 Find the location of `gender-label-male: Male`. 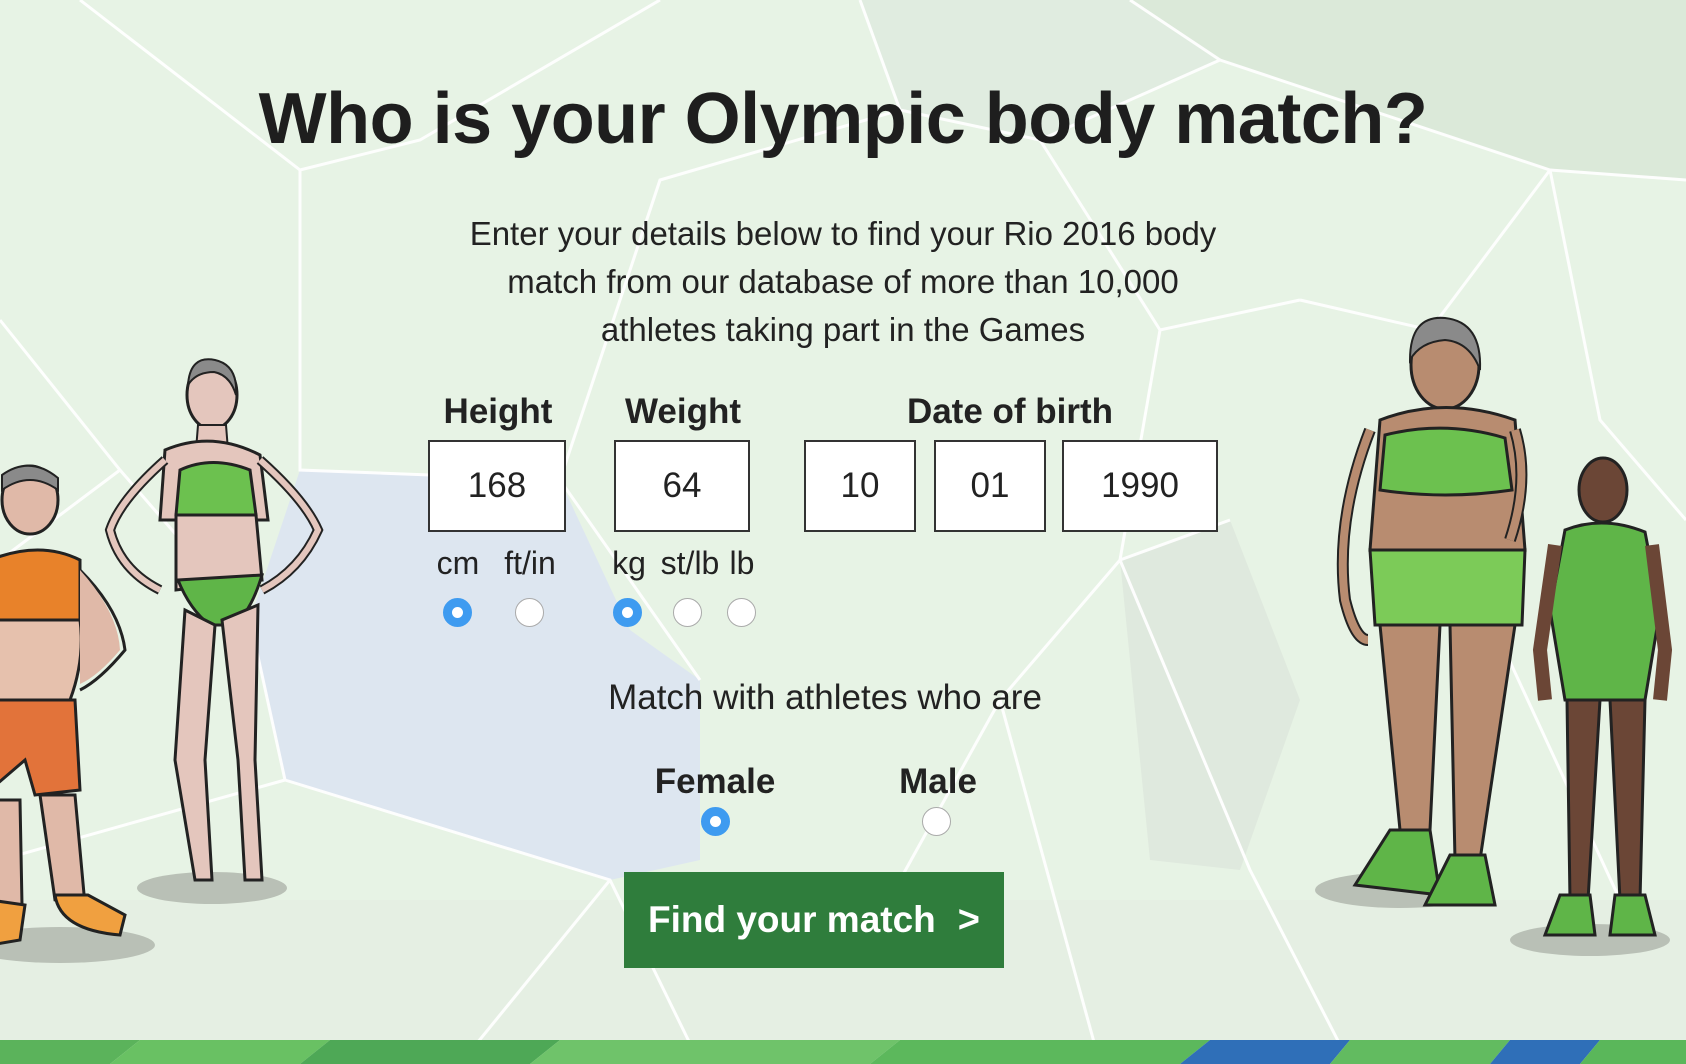

gender-label-male: Male is located at coordinates (938, 781).